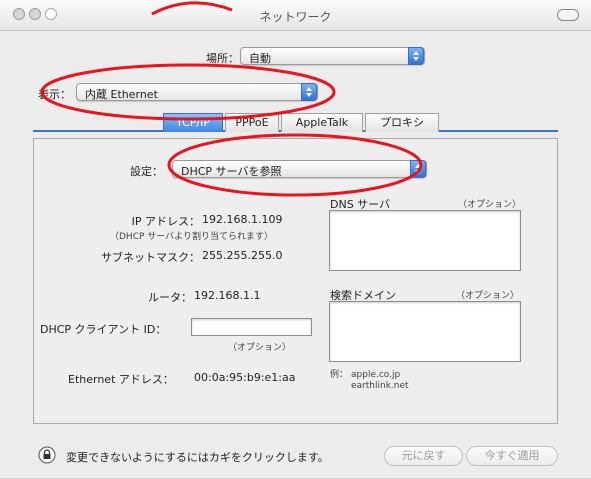 This screenshot has height=479, width=591. What do you see at coordinates (188, 92) in the screenshot?
I see `annotation-ellipse-show` at bounding box center [188, 92].